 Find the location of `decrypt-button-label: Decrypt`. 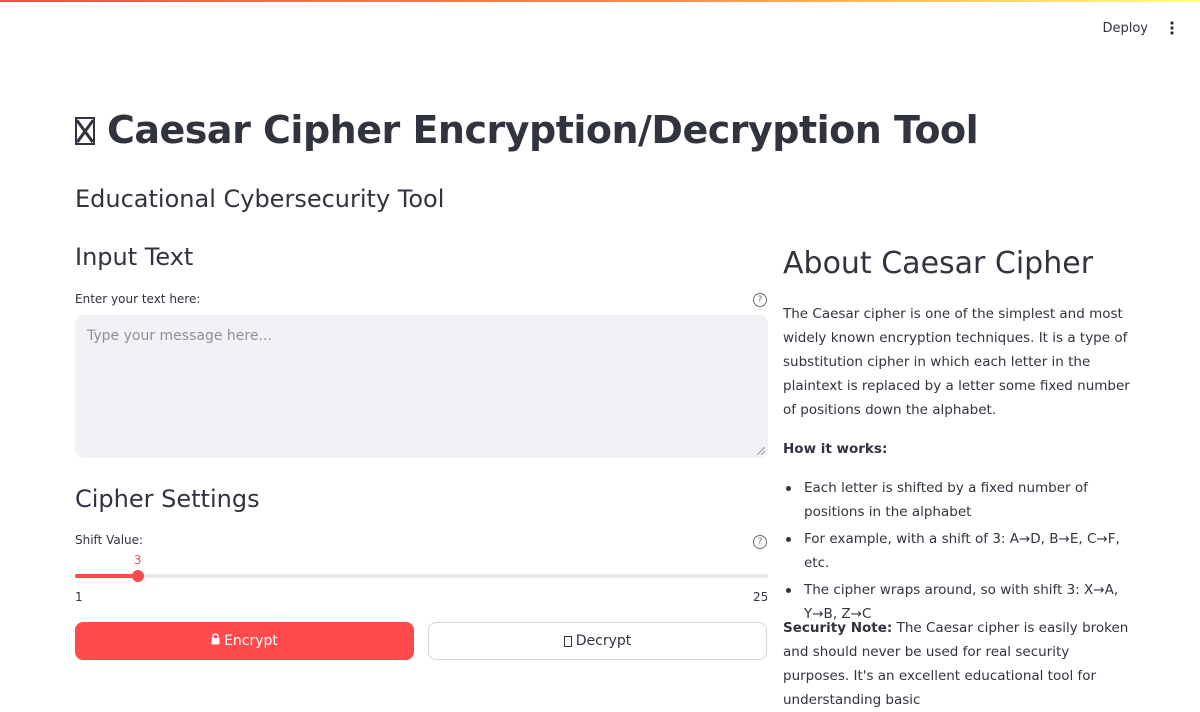

decrypt-button-label: Decrypt is located at coordinates (603, 641).